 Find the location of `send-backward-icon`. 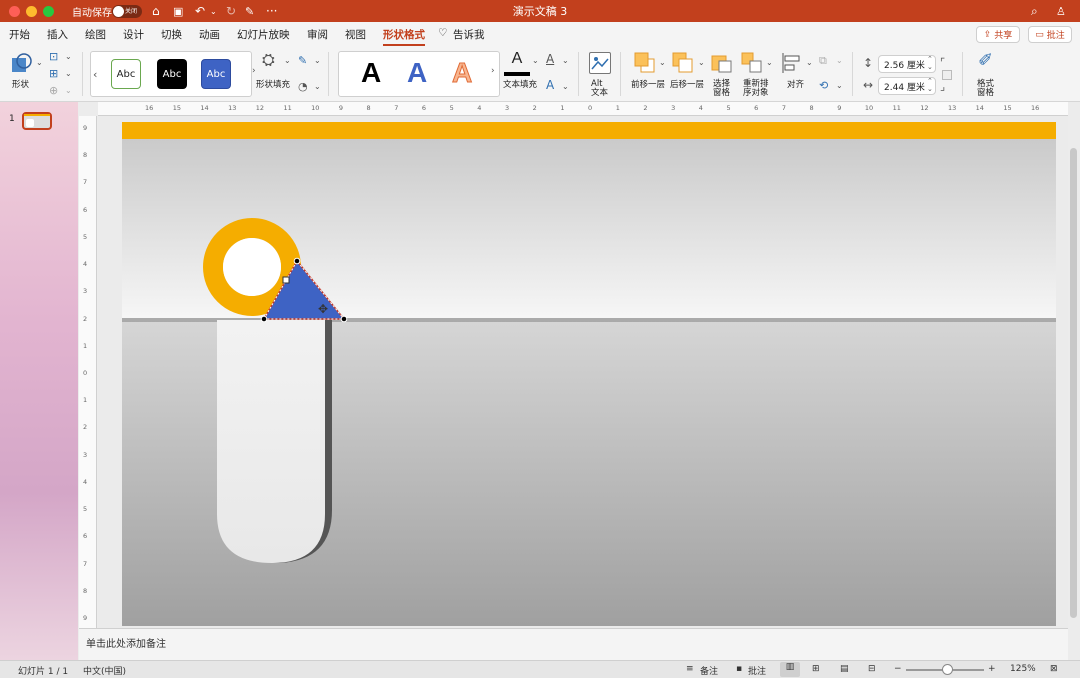

send-backward-icon is located at coordinates (683, 63).